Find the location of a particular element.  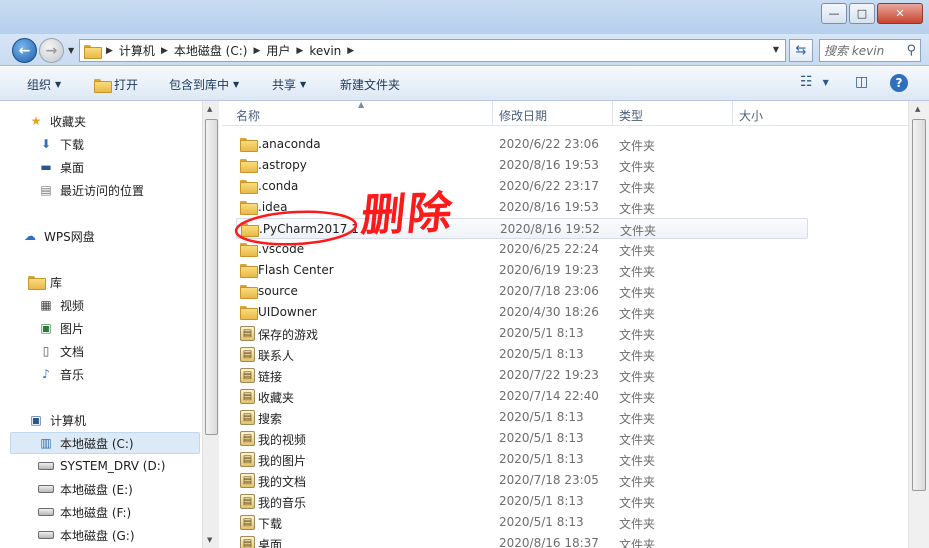

table-row: ▤ 我的文档 2020/7/18 23:05 文件夹 is located at coordinates (522, 480).